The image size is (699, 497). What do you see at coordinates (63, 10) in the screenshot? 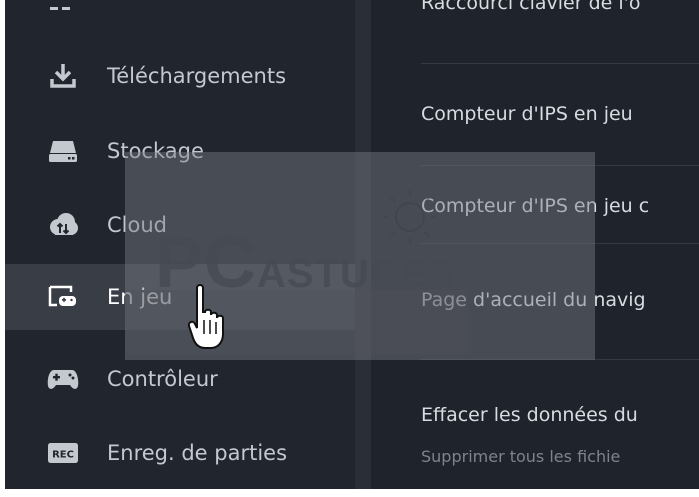
I see `partial-icon` at bounding box center [63, 10].